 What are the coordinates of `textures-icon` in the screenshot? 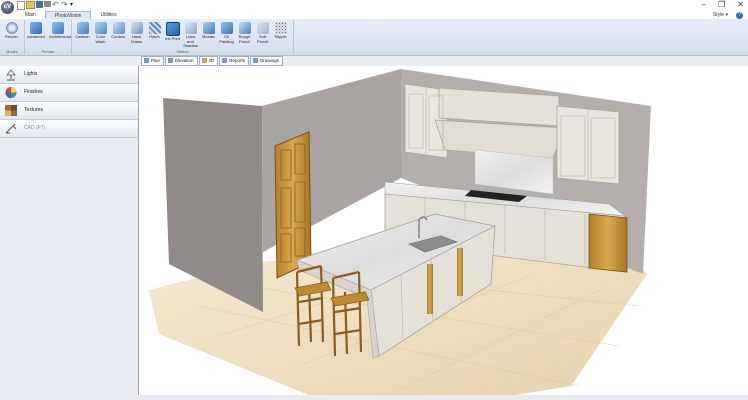 It's located at (11, 110).